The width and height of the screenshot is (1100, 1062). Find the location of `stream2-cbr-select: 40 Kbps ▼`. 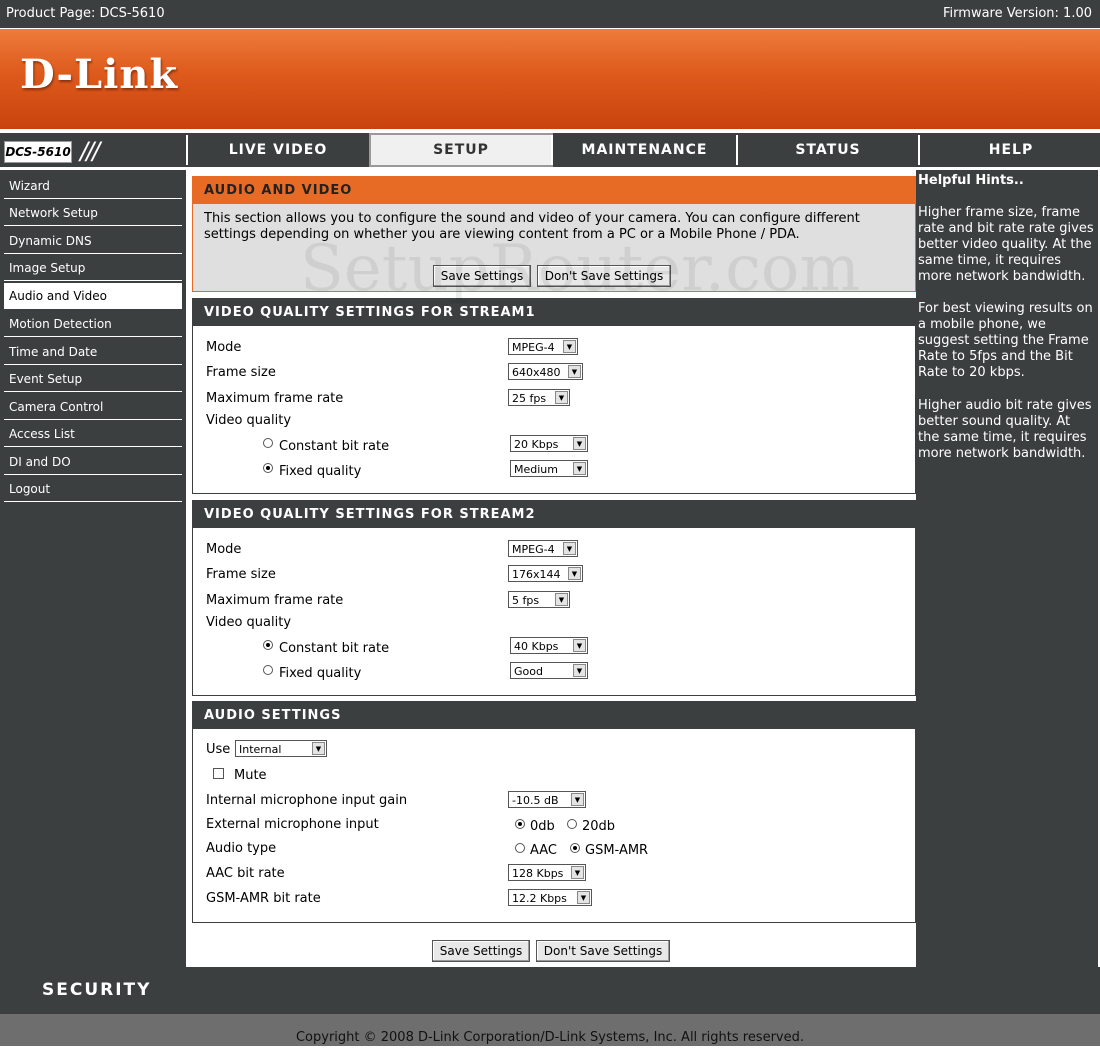

stream2-cbr-select: 40 Kbps ▼ is located at coordinates (549, 645).